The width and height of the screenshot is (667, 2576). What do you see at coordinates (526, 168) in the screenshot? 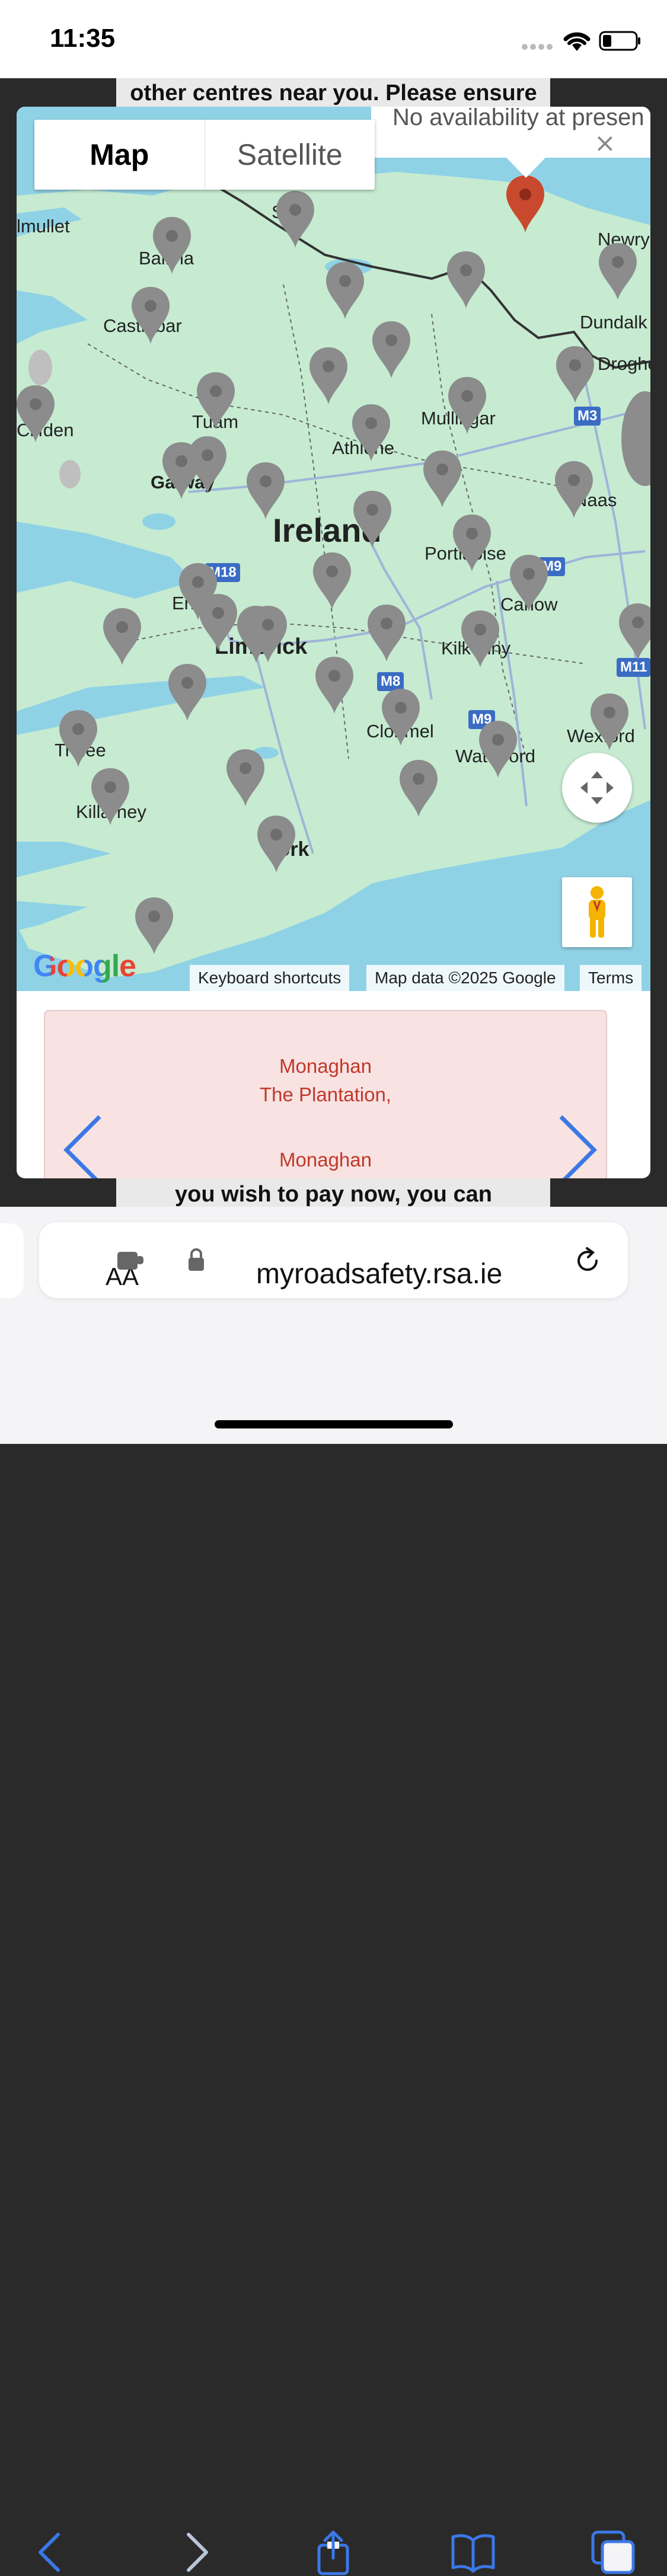
I see `info-window-pointer` at bounding box center [526, 168].